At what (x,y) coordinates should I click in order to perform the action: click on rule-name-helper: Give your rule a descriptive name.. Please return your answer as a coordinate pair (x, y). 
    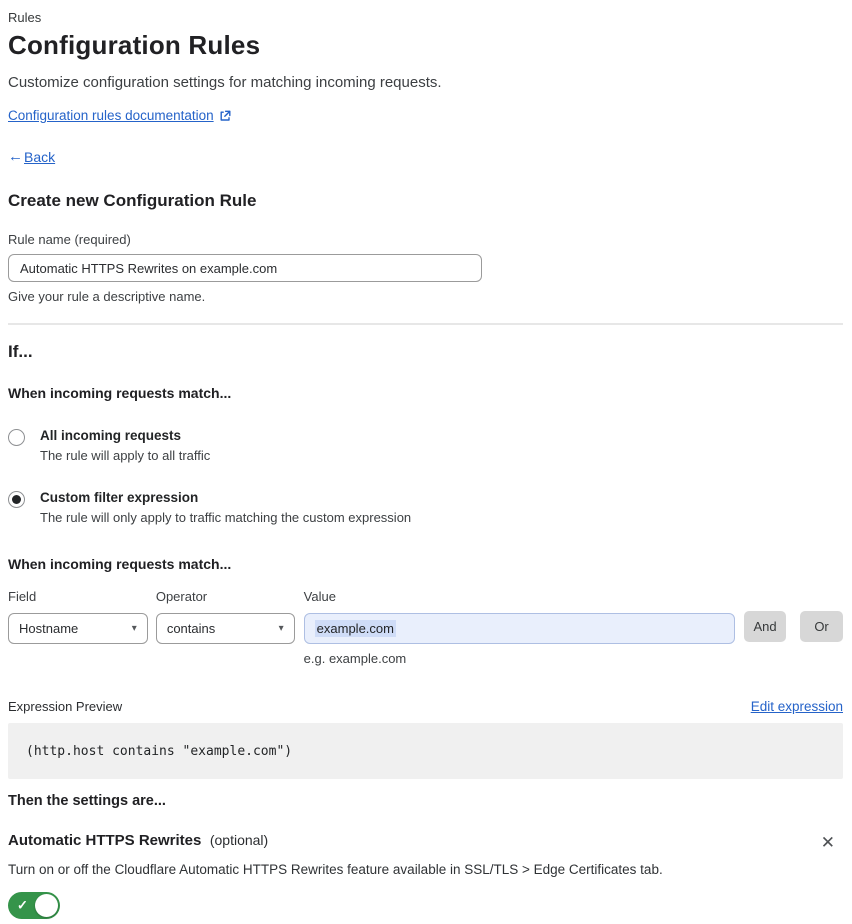
    Looking at the image, I should click on (107, 296).